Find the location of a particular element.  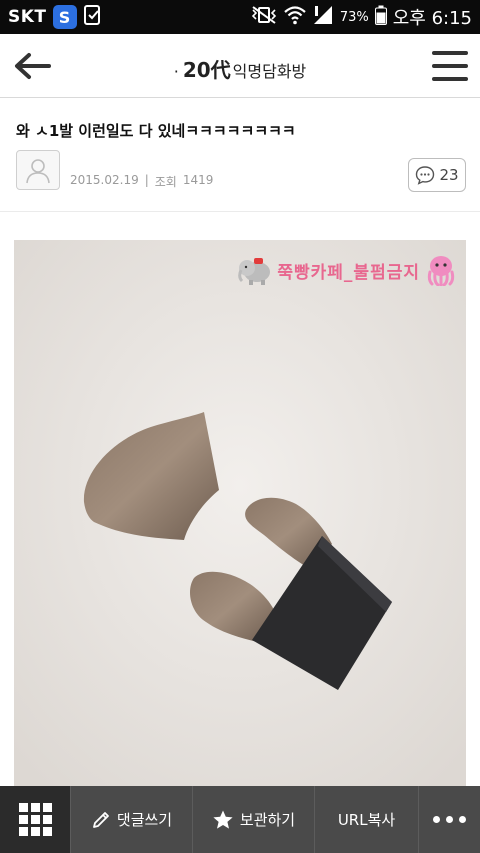

notification-icon is located at coordinates (93, 17).